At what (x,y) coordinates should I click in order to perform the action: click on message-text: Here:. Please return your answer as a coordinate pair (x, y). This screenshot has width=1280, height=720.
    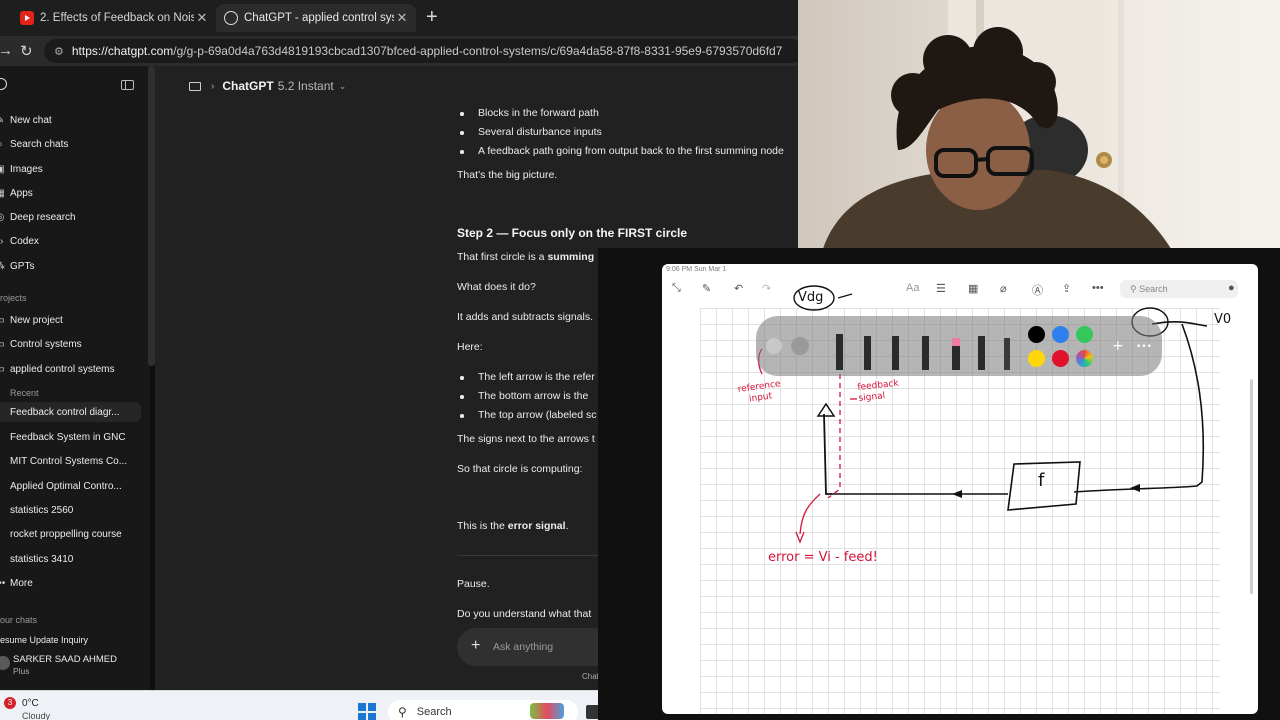
    Looking at the image, I should click on (470, 347).